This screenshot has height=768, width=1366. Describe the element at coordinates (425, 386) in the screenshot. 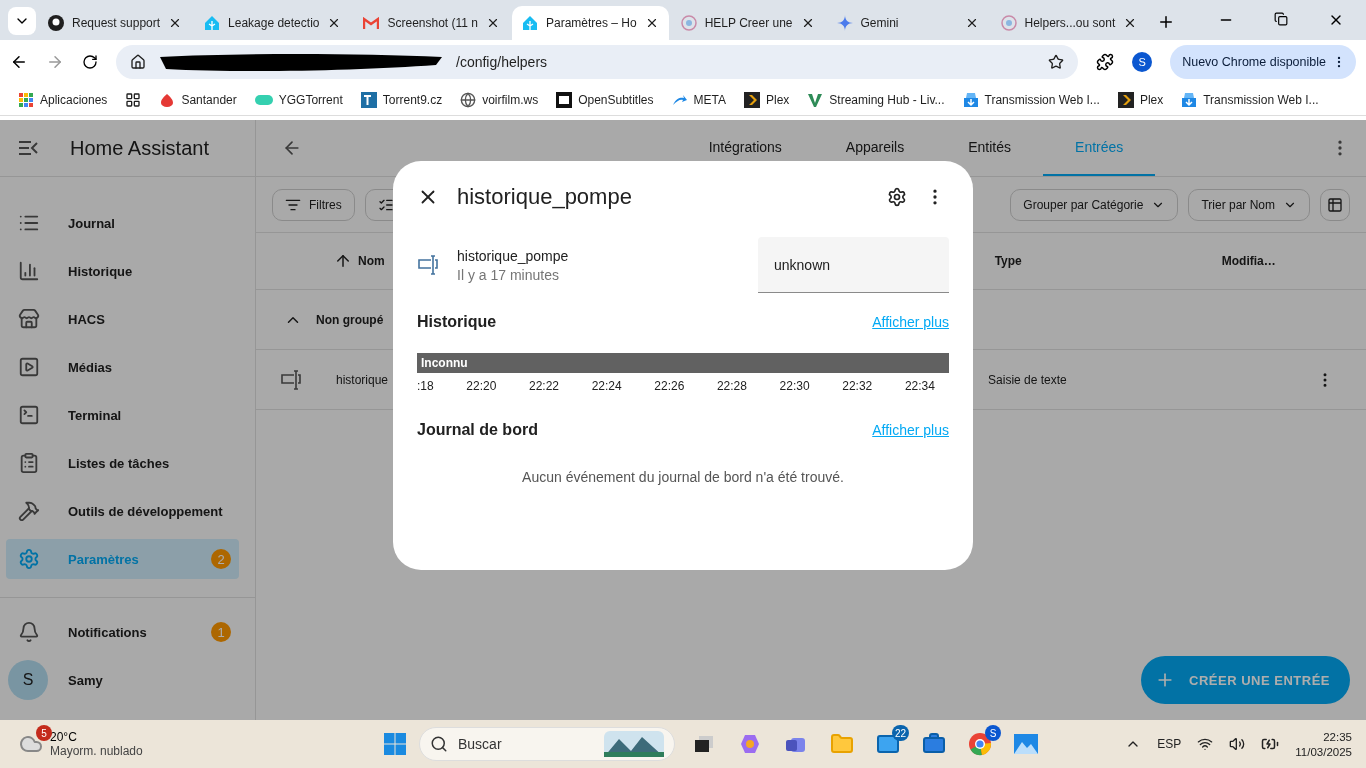

I see `axis-tick-label: :18` at that location.